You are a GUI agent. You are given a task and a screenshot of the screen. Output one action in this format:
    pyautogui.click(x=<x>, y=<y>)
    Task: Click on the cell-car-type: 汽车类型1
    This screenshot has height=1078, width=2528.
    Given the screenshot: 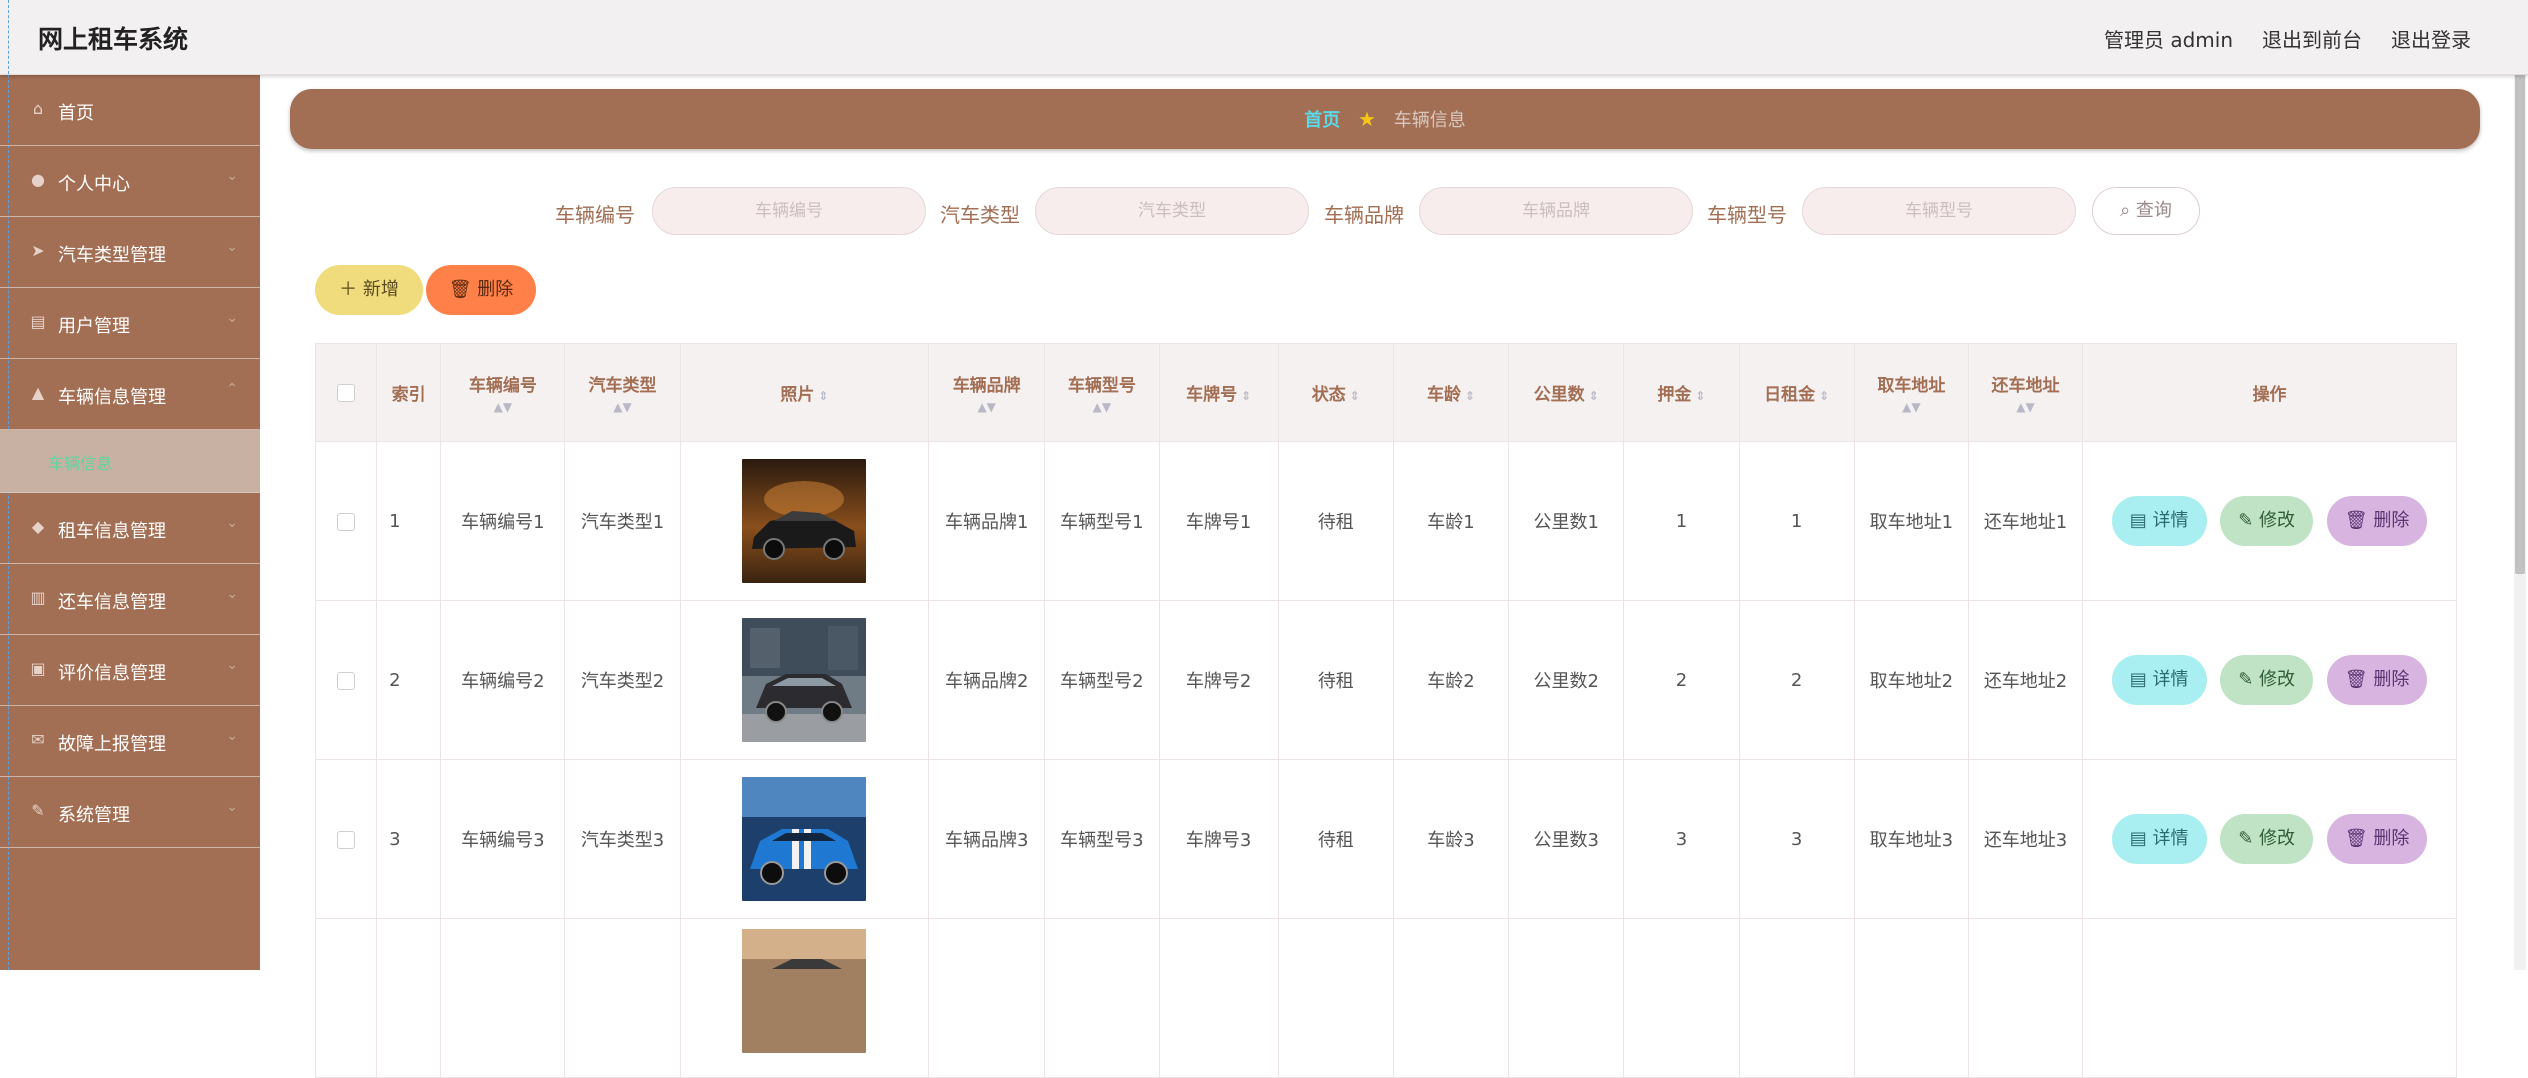 What is the action you would take?
    pyautogui.click(x=622, y=521)
    